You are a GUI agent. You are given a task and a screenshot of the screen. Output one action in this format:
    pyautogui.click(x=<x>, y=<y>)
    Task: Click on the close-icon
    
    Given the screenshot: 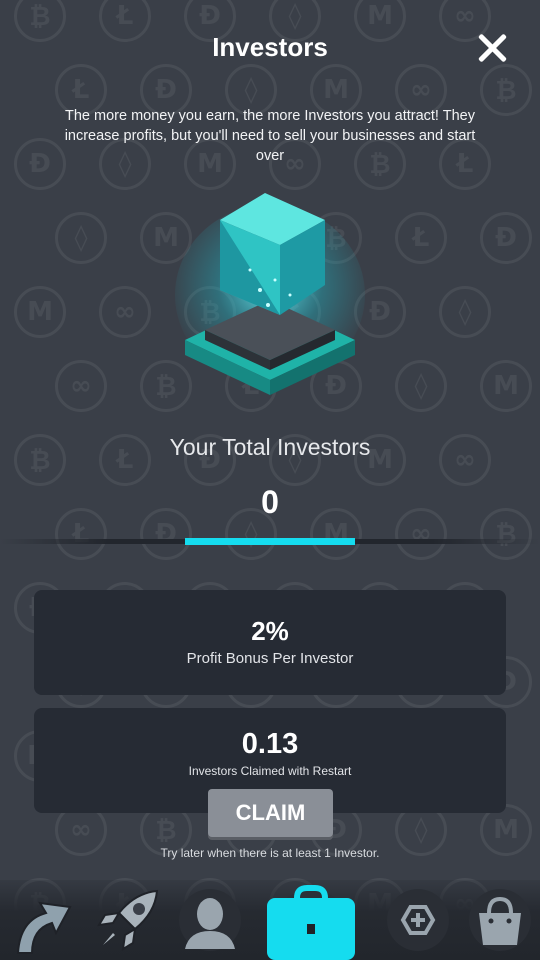 What is the action you would take?
    pyautogui.click(x=492, y=48)
    